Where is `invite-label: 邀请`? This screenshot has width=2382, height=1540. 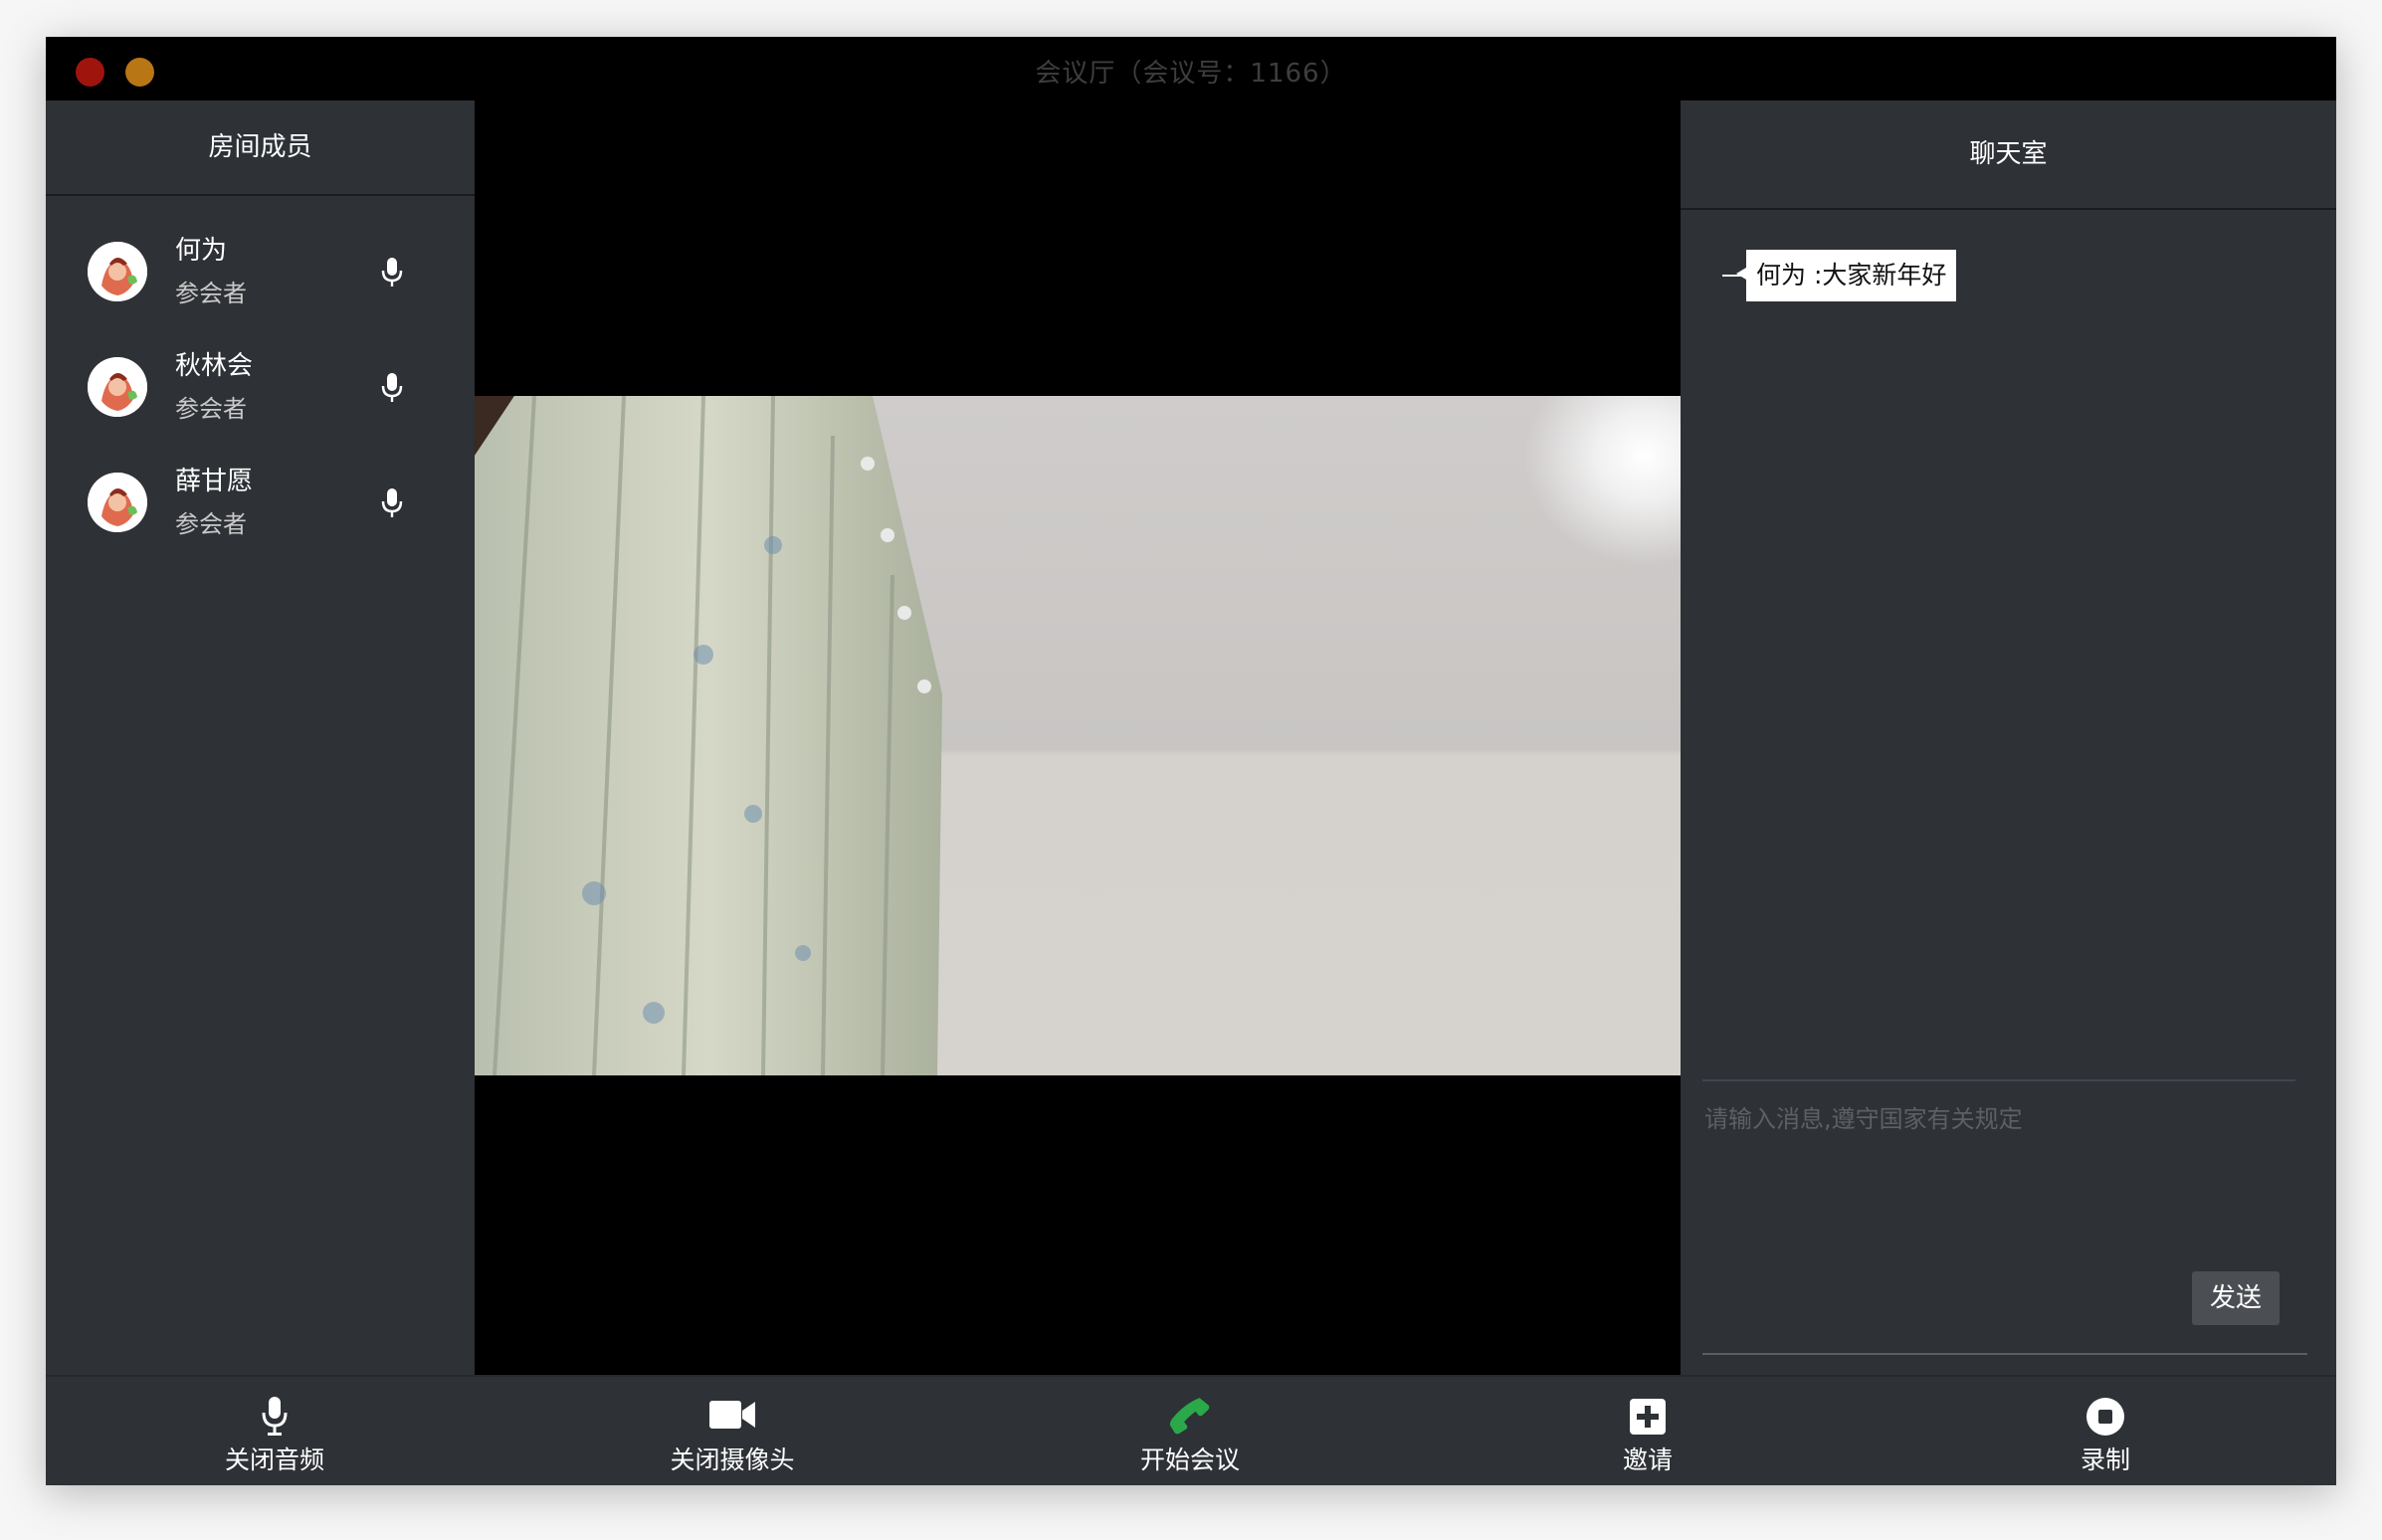 invite-label: 邀请 is located at coordinates (1647, 1459).